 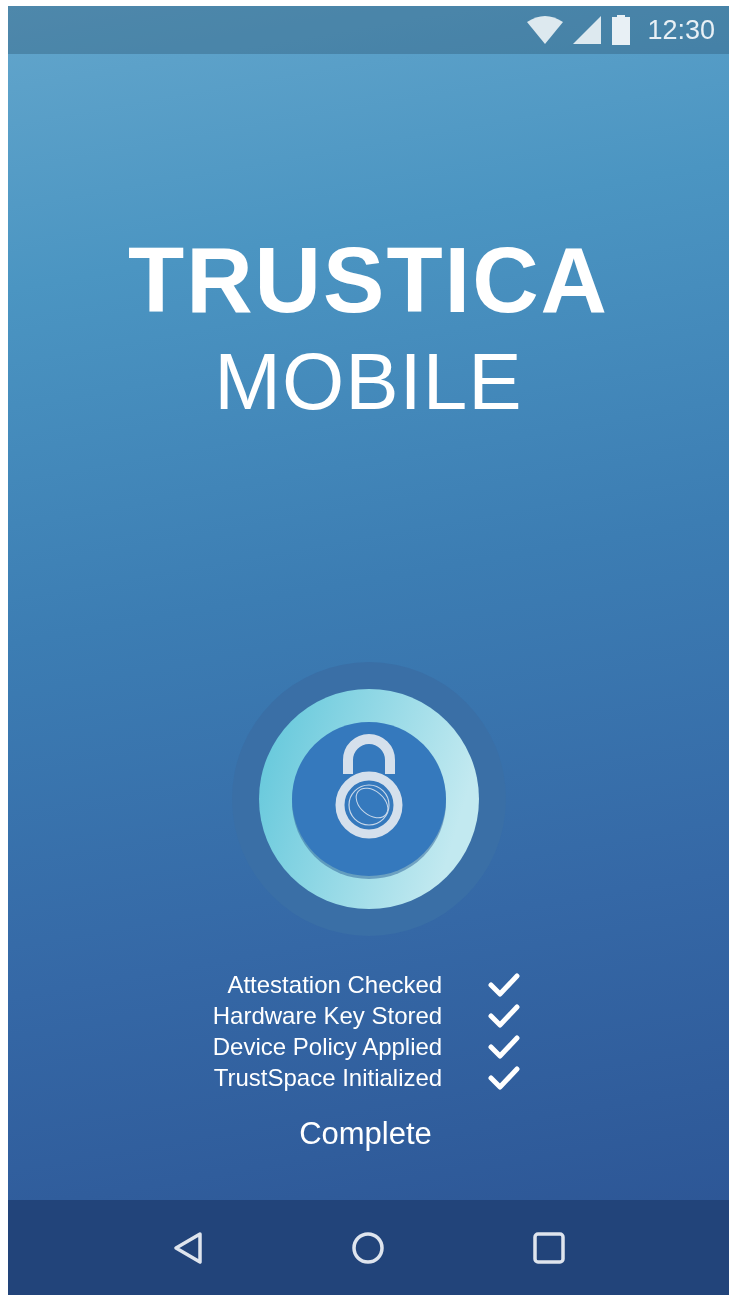 I want to click on home-icon, so click(x=367, y=1247).